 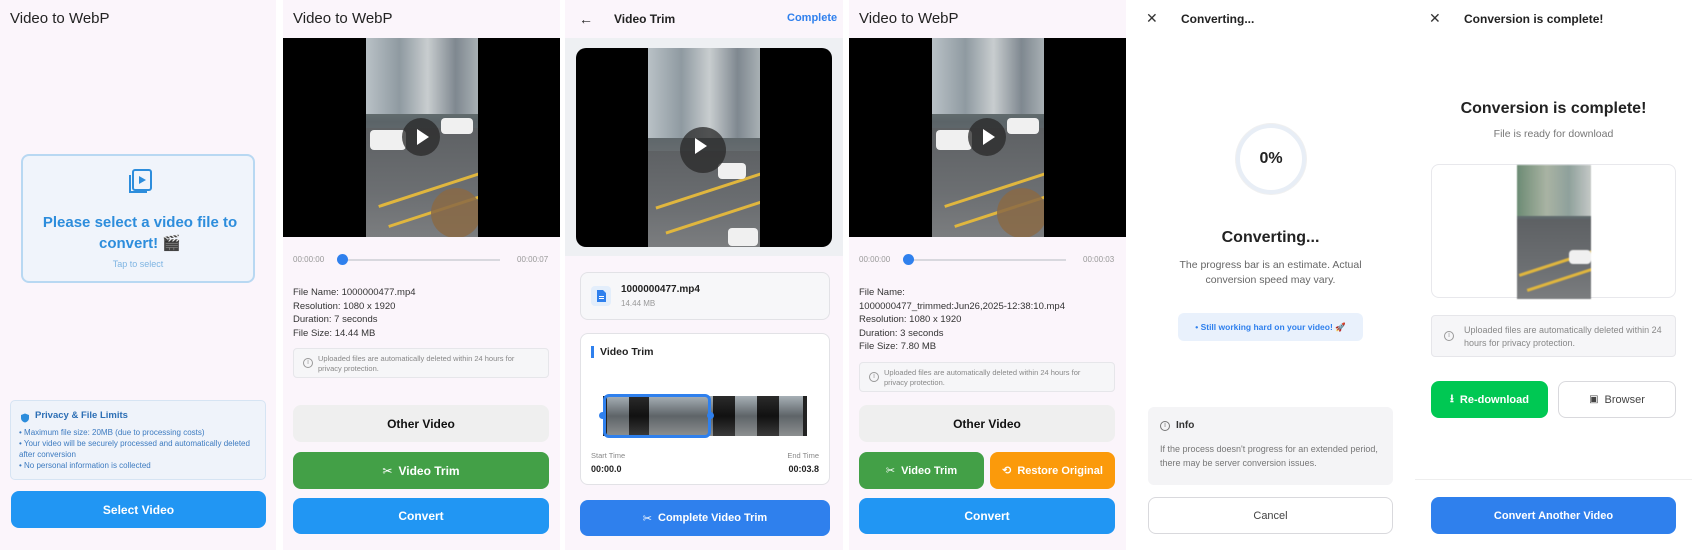 I want to click on trim-selection-handle, so click(x=657, y=416).